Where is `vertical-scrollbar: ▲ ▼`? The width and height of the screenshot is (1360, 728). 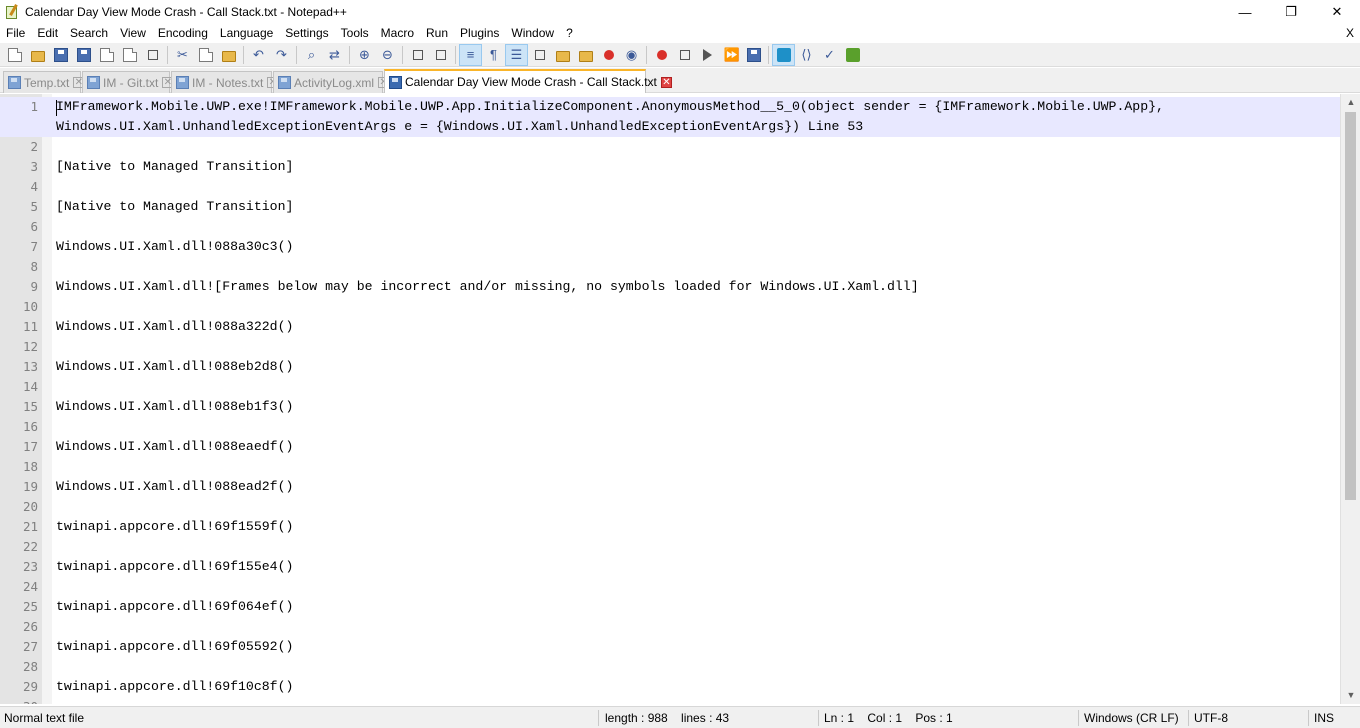 vertical-scrollbar: ▲ ▼ is located at coordinates (1350, 399).